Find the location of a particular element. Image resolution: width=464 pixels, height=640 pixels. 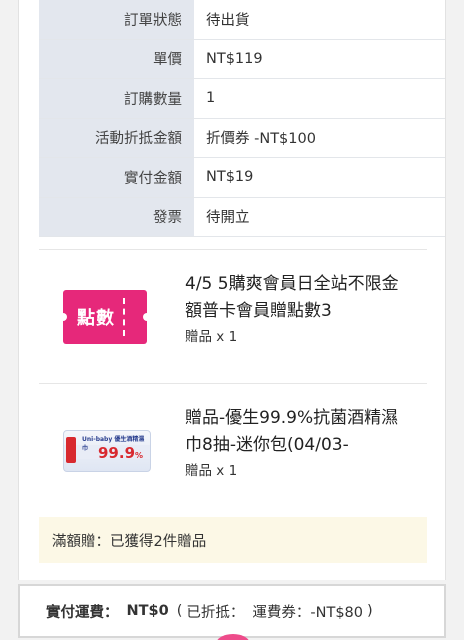

shipping-detail-value: 運費券：-NT$80 is located at coordinates (308, 612).